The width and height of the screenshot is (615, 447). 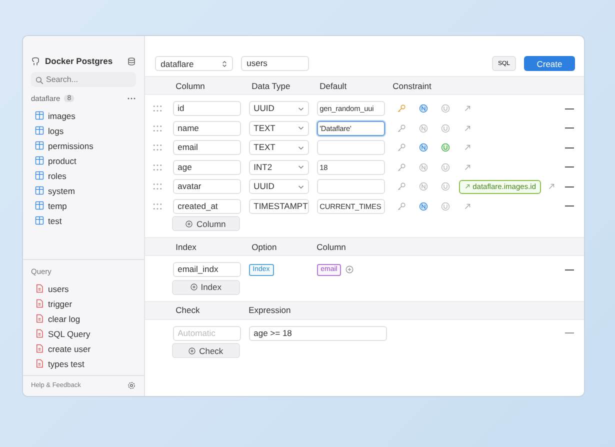 What do you see at coordinates (83, 363) in the screenshot?
I see `query-item: types test` at bounding box center [83, 363].